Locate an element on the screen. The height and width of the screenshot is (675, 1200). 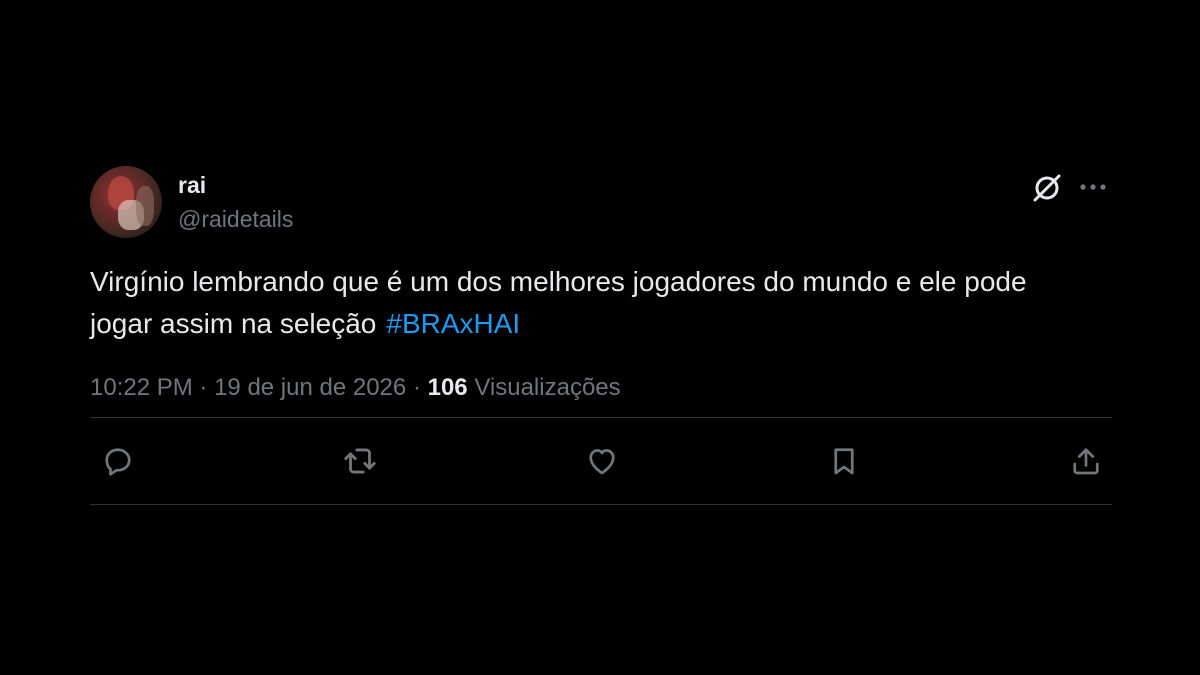
bookmark-icon is located at coordinates (844, 461).